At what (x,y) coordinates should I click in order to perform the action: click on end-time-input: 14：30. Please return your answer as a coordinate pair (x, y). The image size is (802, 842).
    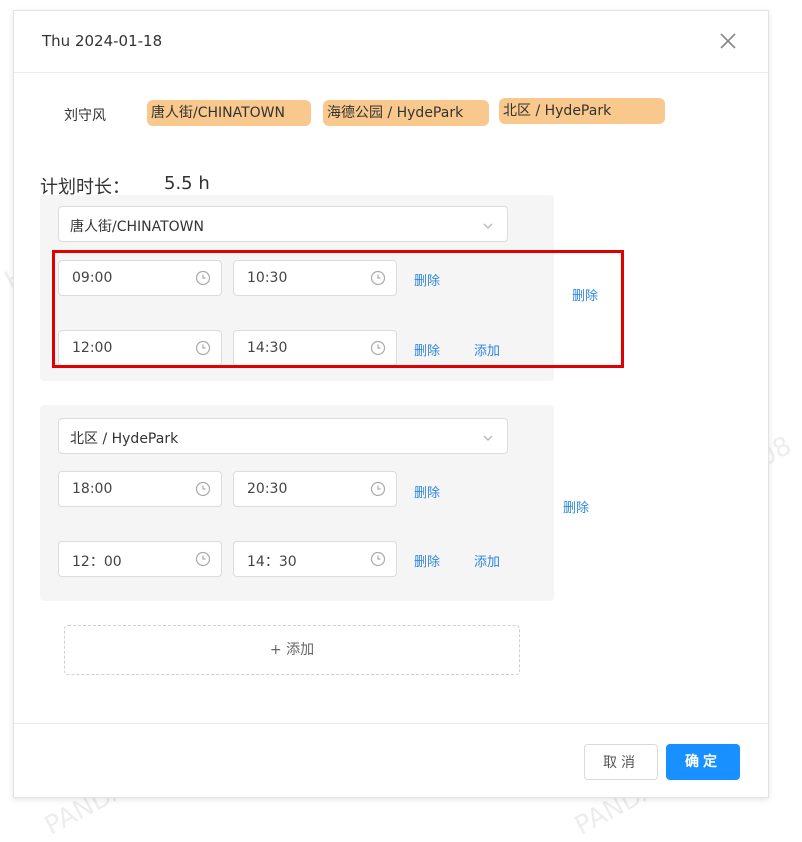
    Looking at the image, I should click on (315, 559).